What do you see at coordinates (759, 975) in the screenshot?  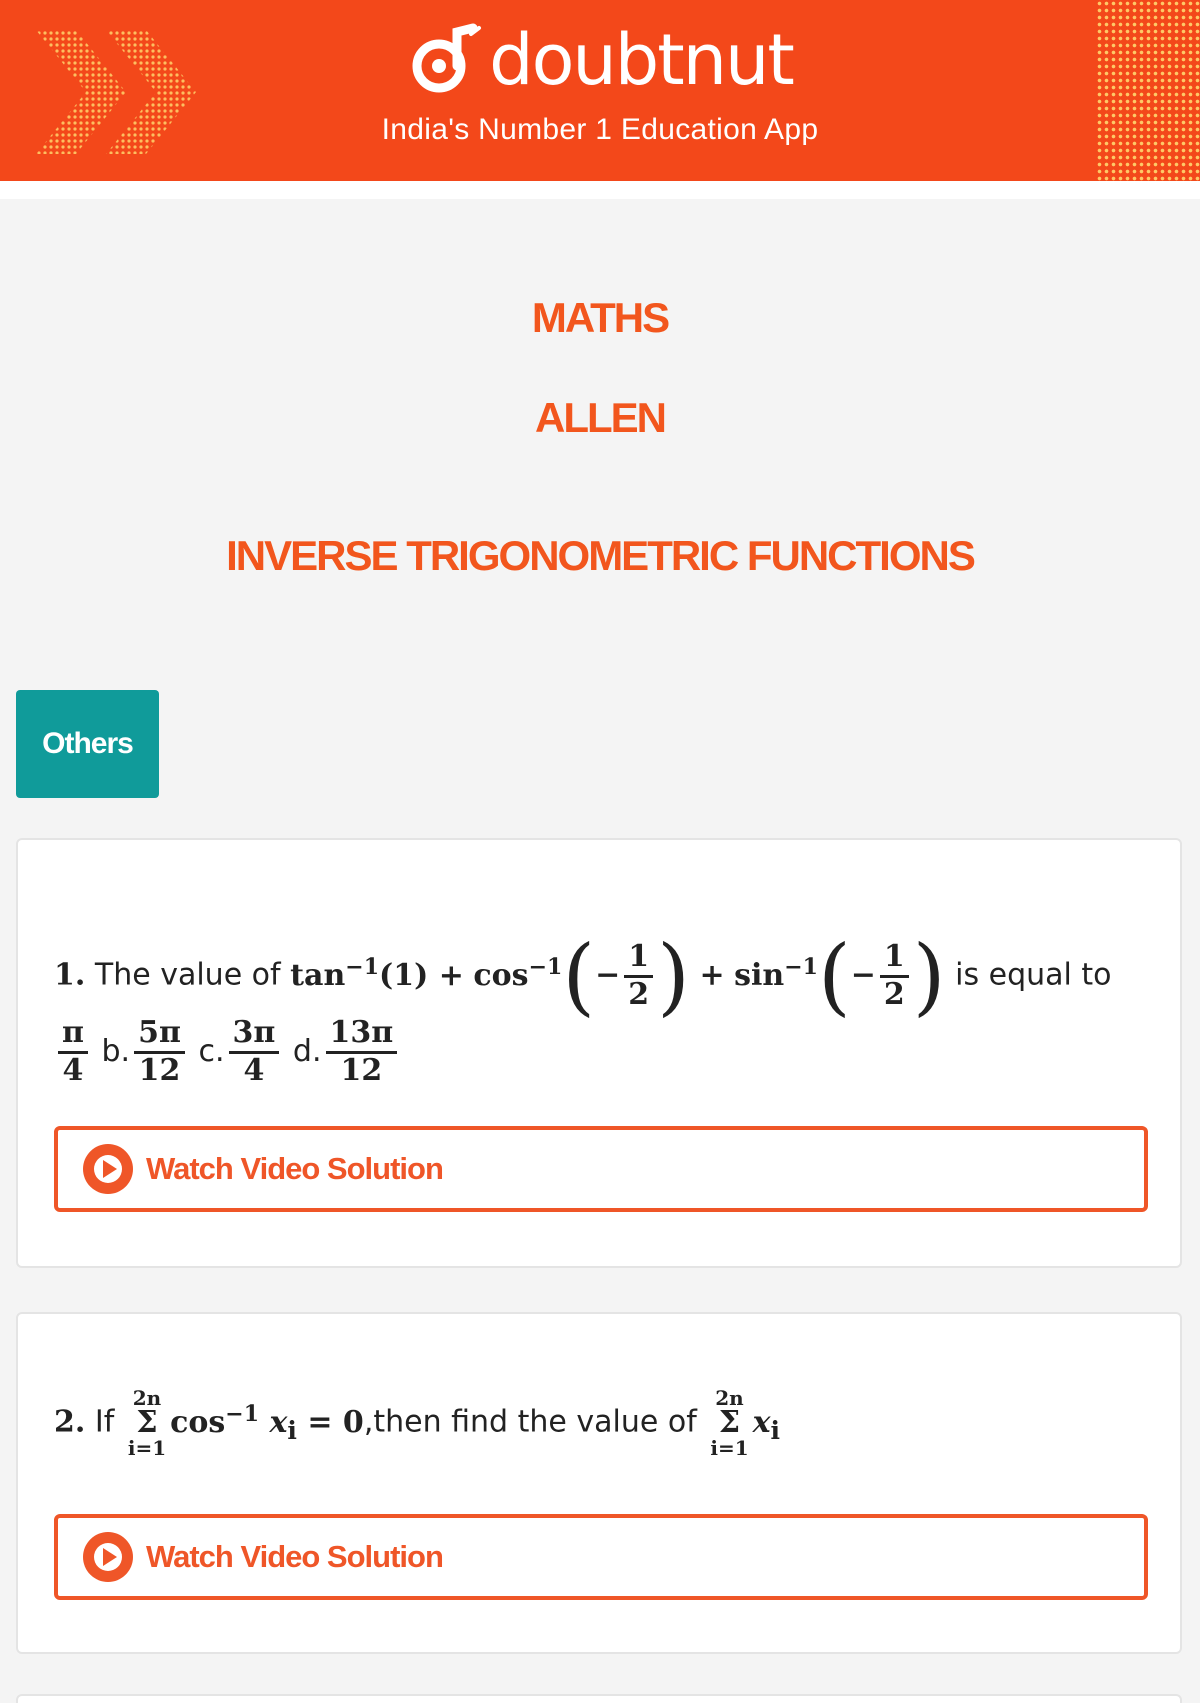 I see `math-term: sin` at bounding box center [759, 975].